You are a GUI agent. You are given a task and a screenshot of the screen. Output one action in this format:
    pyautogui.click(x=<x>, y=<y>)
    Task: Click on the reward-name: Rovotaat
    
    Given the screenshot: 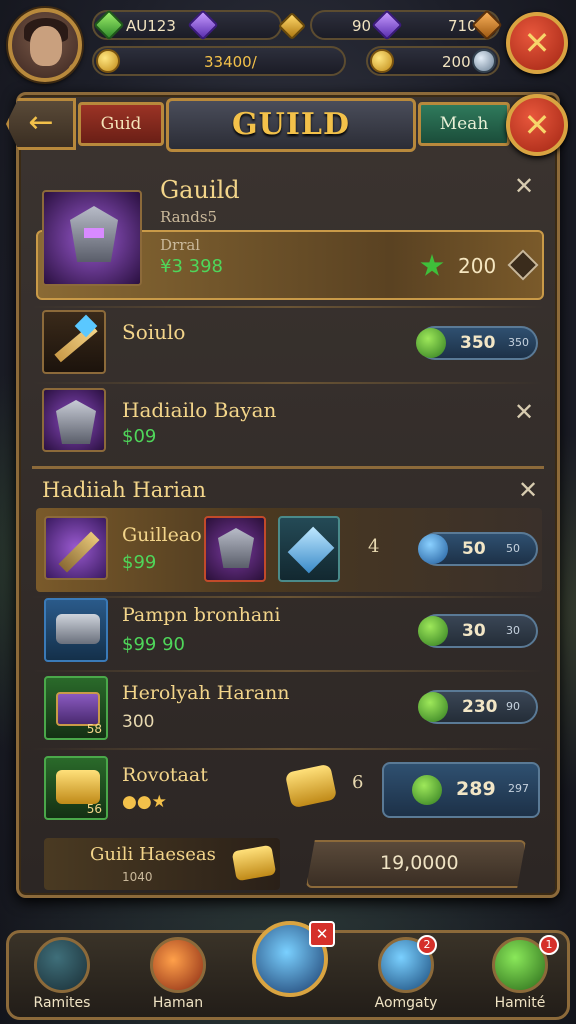 What is the action you would take?
    pyautogui.click(x=165, y=775)
    